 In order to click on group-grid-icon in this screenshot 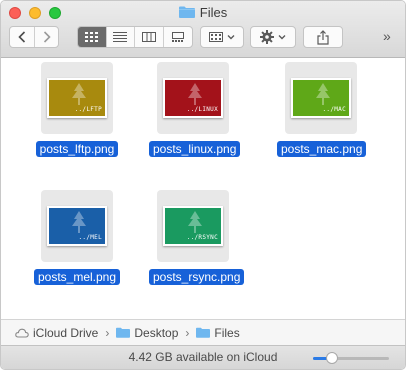, I will do `click(216, 37)`.